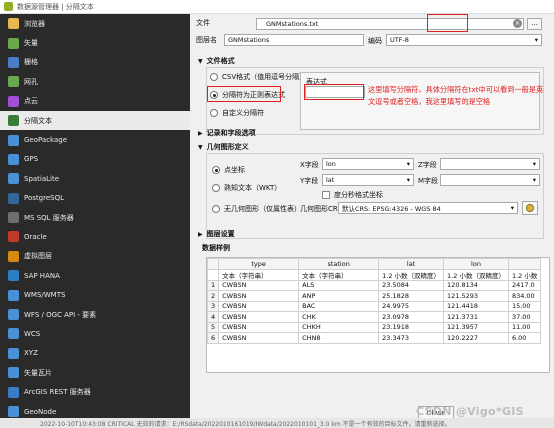 The height and width of the screenshot is (428, 554). What do you see at coordinates (95, 139) in the screenshot?
I see `sidebar-item-geopackage: GeoPackage` at bounding box center [95, 139].